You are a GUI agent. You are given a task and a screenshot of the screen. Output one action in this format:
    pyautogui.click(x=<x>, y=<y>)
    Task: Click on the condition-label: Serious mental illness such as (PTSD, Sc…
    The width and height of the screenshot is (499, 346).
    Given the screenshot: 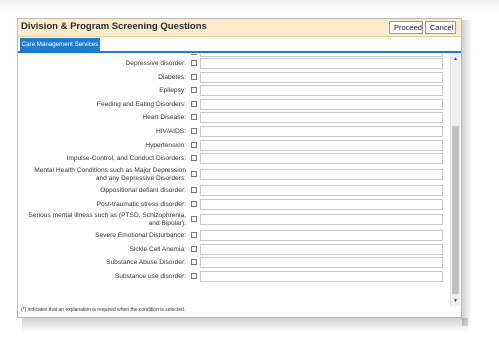 What is the action you would take?
    pyautogui.click(x=107, y=215)
    